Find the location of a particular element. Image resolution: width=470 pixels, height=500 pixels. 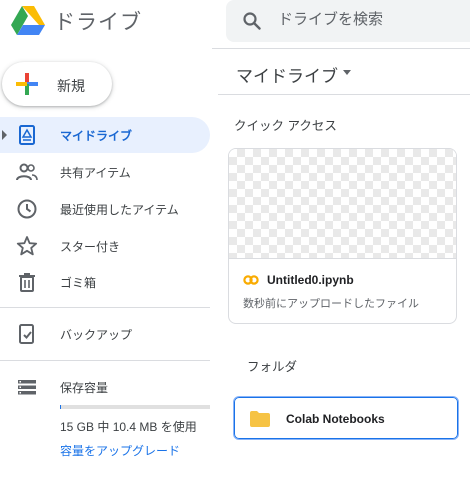

folder-name: Colab Notebooks is located at coordinates (335, 419).